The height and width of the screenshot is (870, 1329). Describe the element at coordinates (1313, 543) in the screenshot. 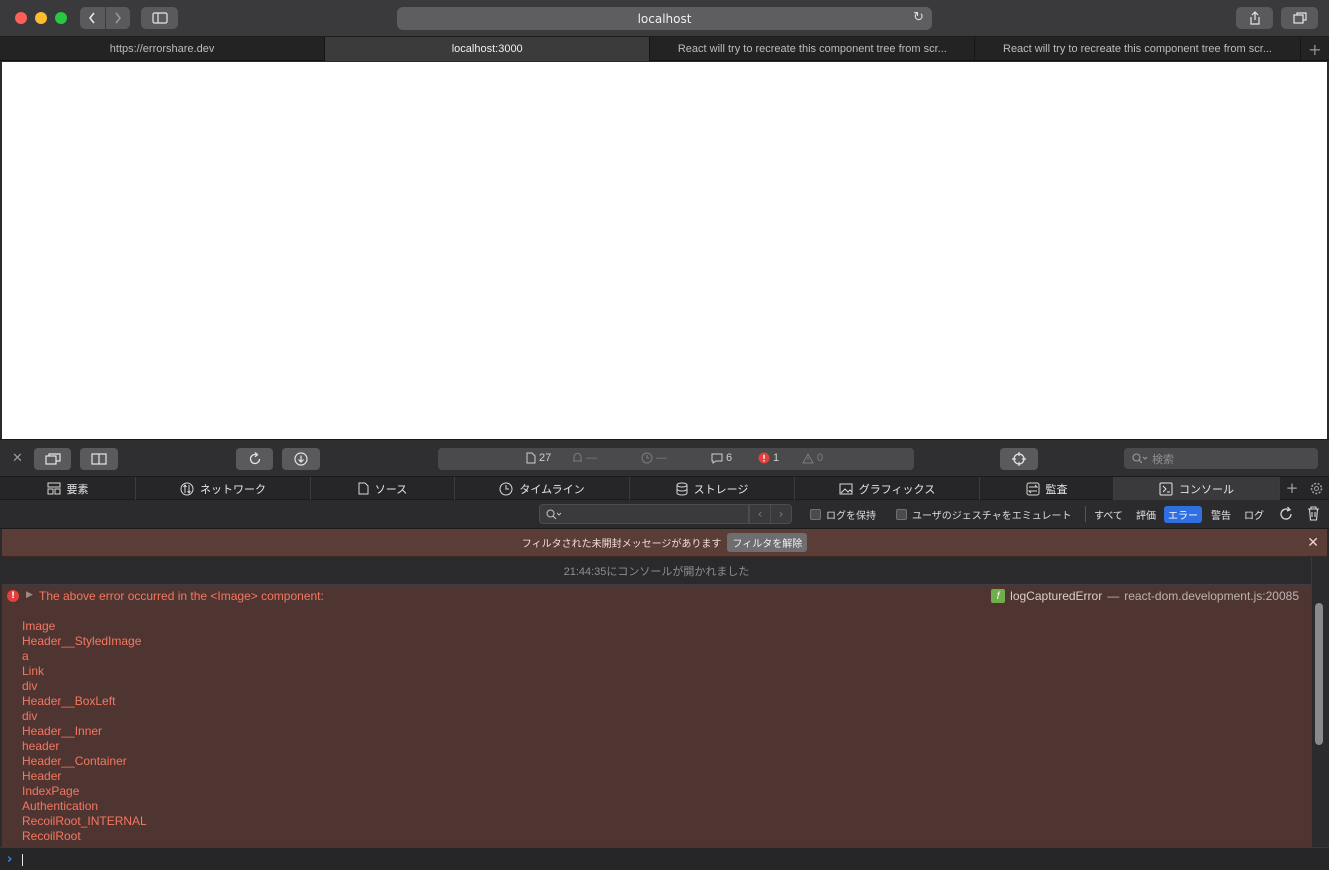

I see `close-icon: ✕` at that location.